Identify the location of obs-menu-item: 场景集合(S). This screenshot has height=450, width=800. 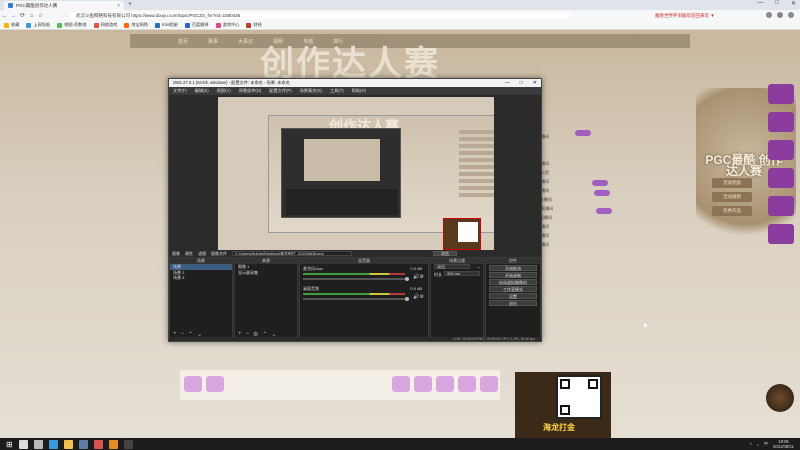
(311, 91).